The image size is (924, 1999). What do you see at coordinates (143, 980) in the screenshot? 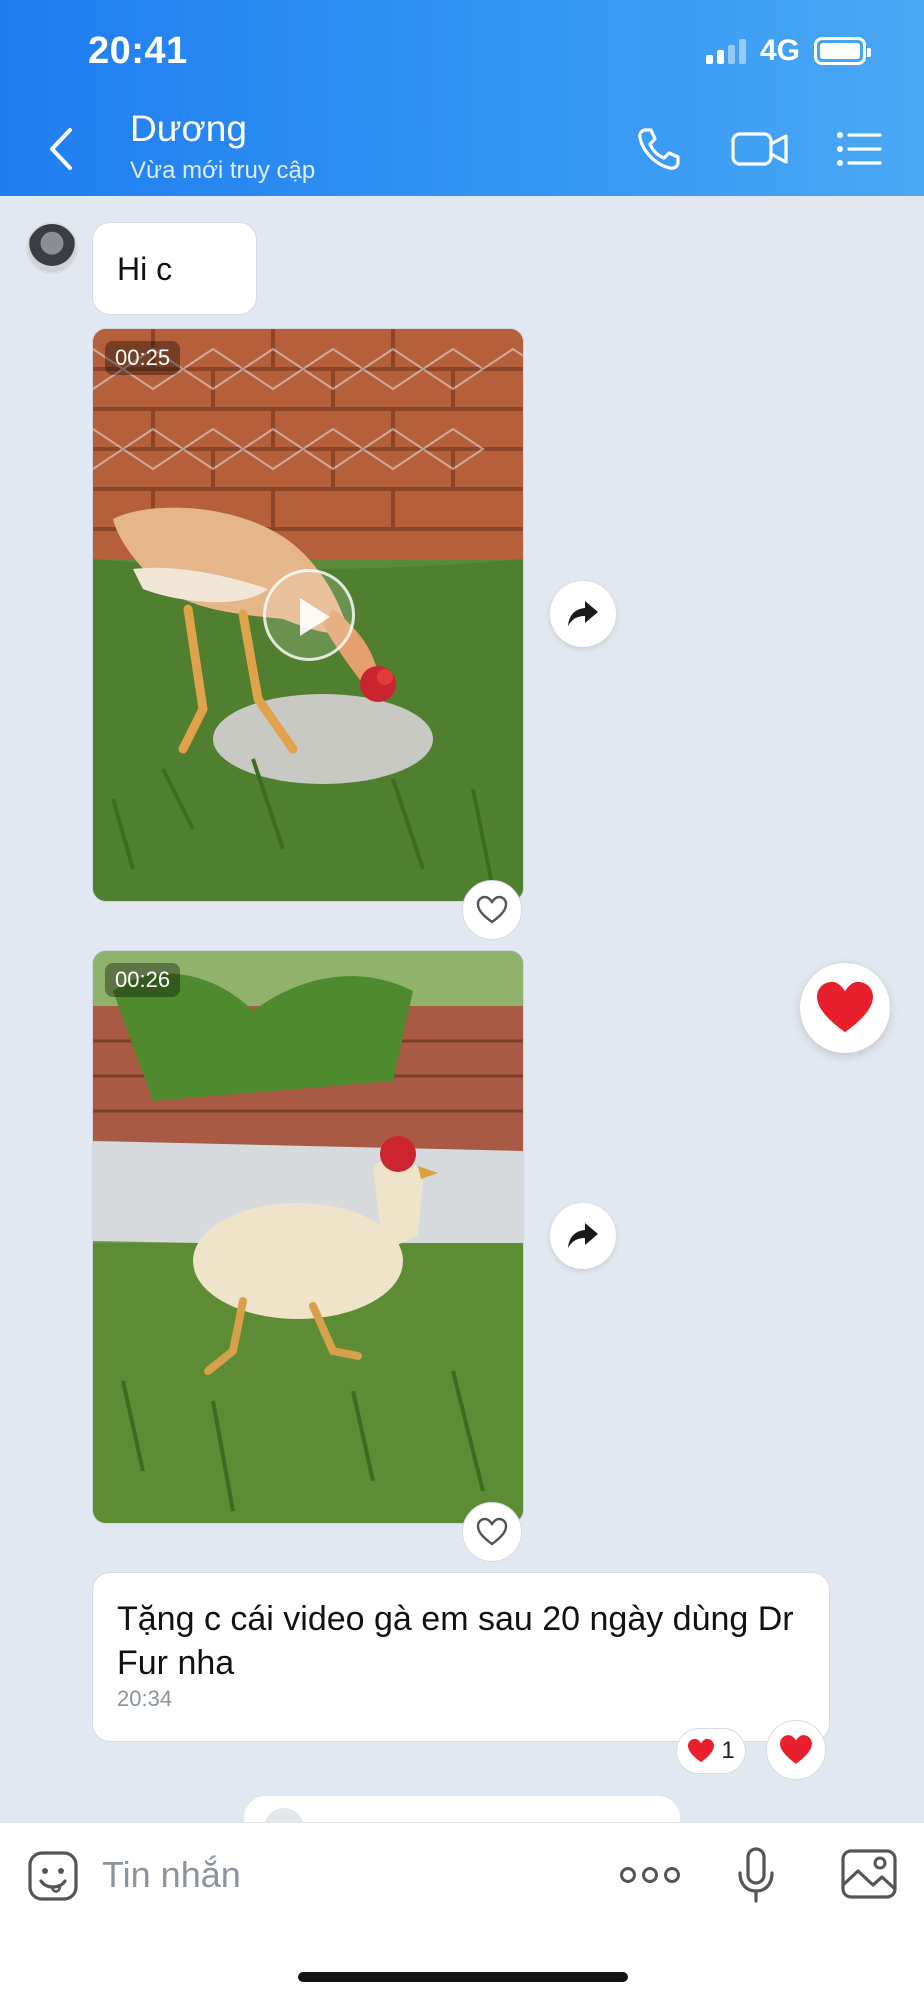
I see `video-duration: 00:26` at bounding box center [143, 980].